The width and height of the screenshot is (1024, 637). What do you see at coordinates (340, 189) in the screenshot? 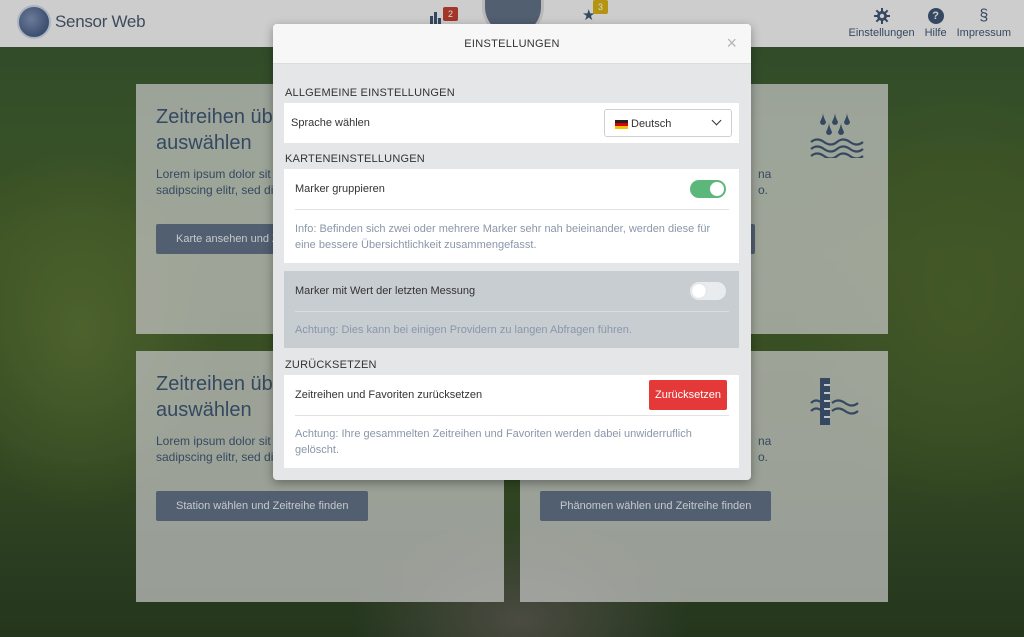
I see `marker-group-label: Marker gruppieren` at bounding box center [340, 189].